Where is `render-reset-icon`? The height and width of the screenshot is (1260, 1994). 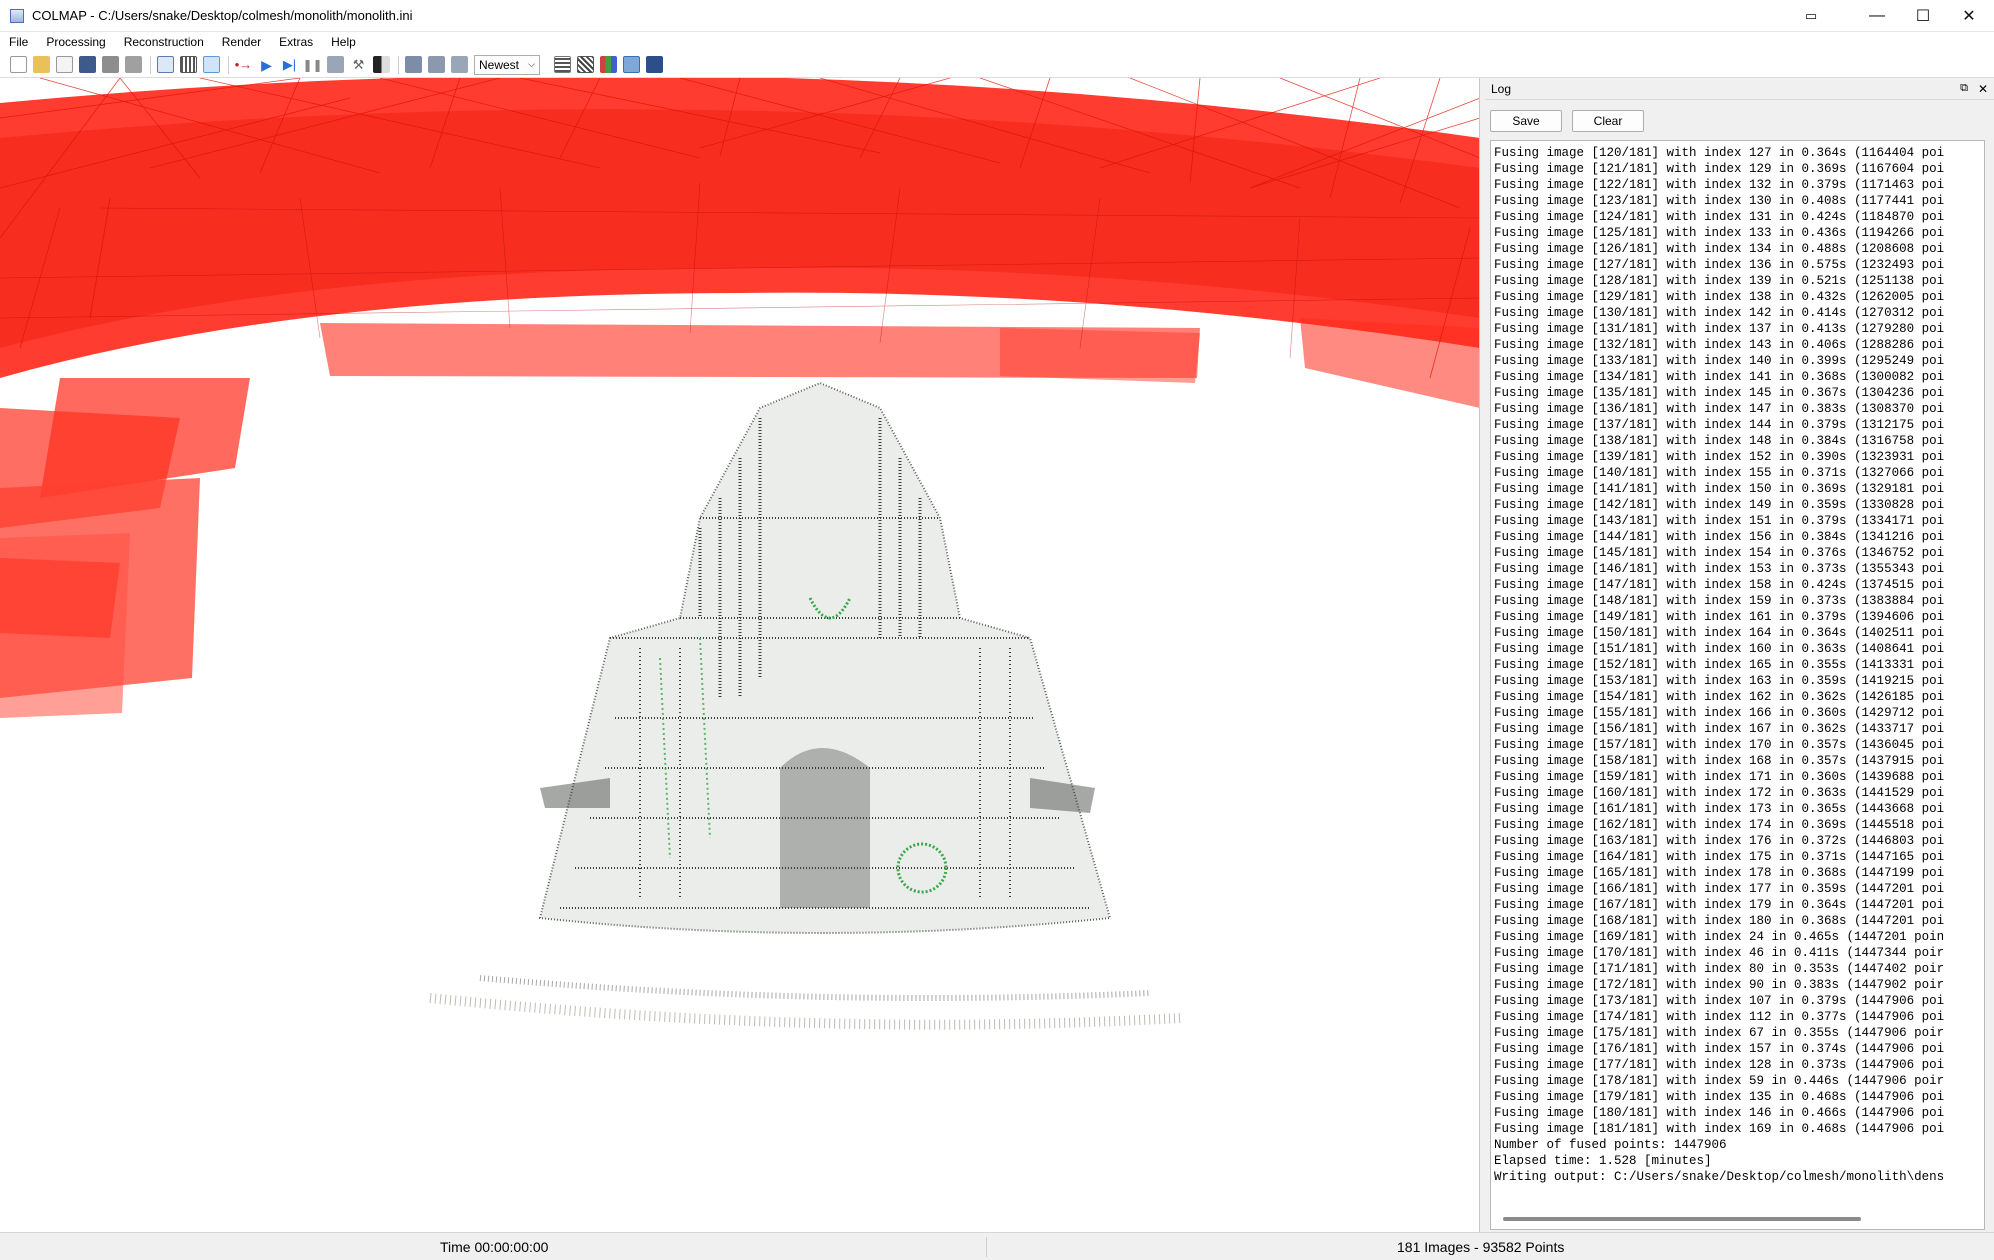
render-reset-icon is located at coordinates (436, 64).